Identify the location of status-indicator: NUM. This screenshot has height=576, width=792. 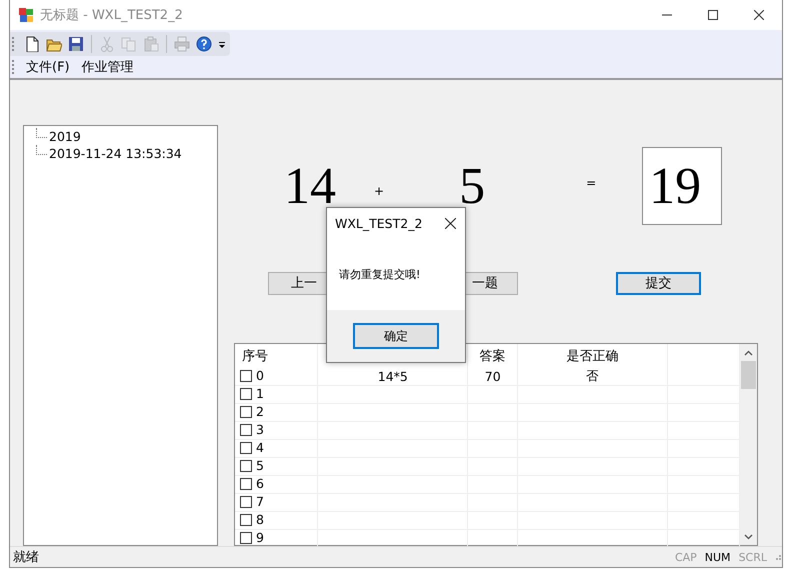
(718, 557).